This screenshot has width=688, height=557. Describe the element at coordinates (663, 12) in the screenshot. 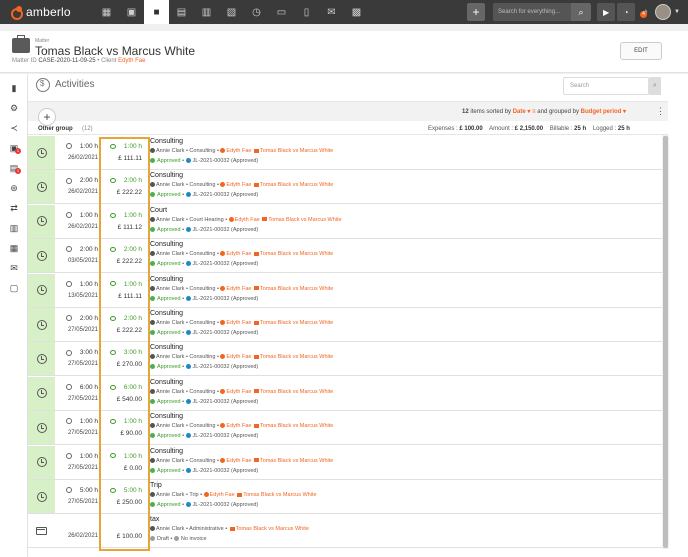

I see `user-avatar` at that location.